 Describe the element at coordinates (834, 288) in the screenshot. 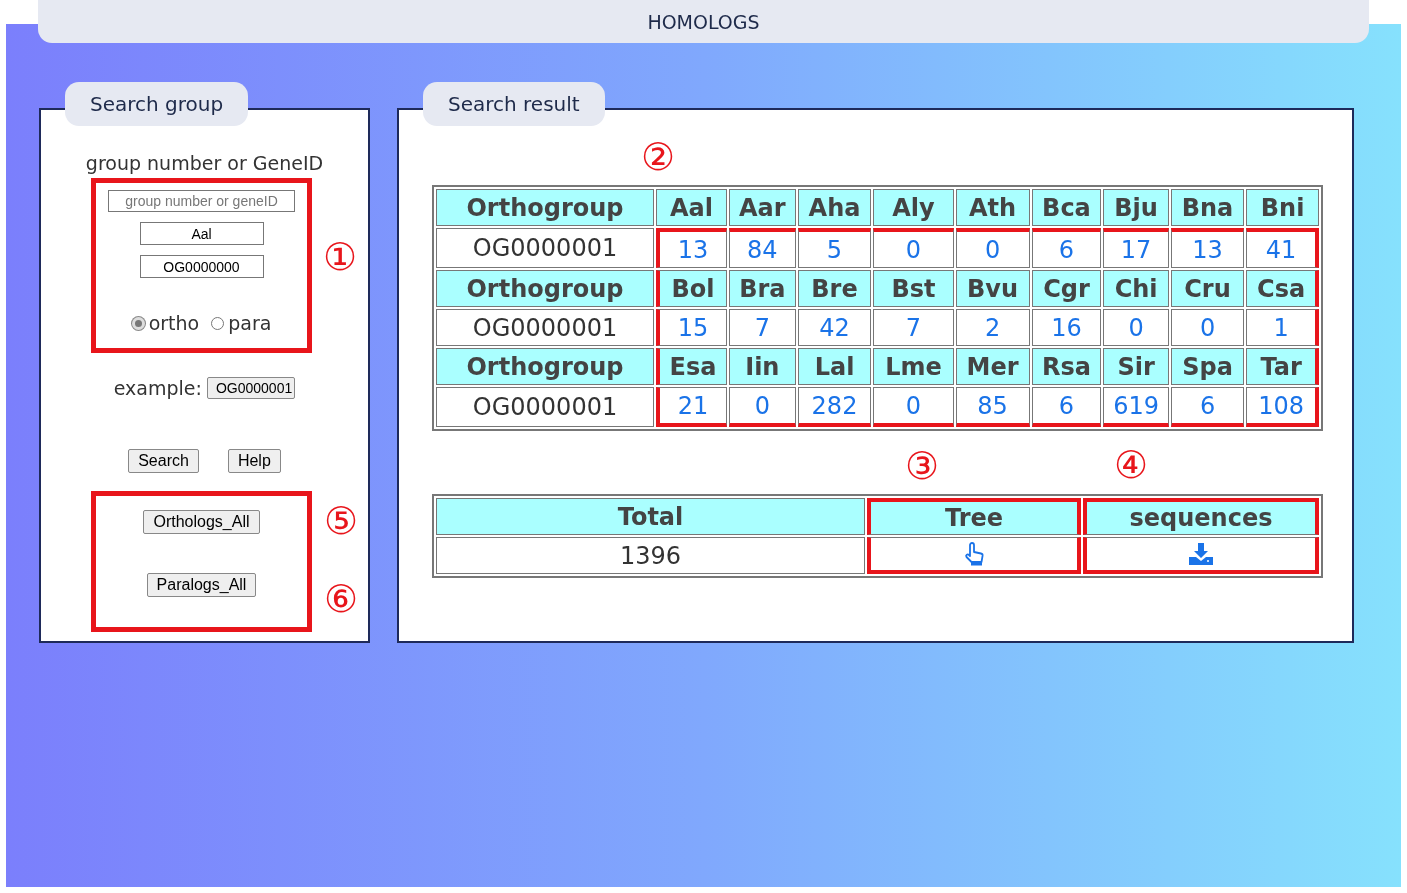

I see `header-cell: Bre` at that location.